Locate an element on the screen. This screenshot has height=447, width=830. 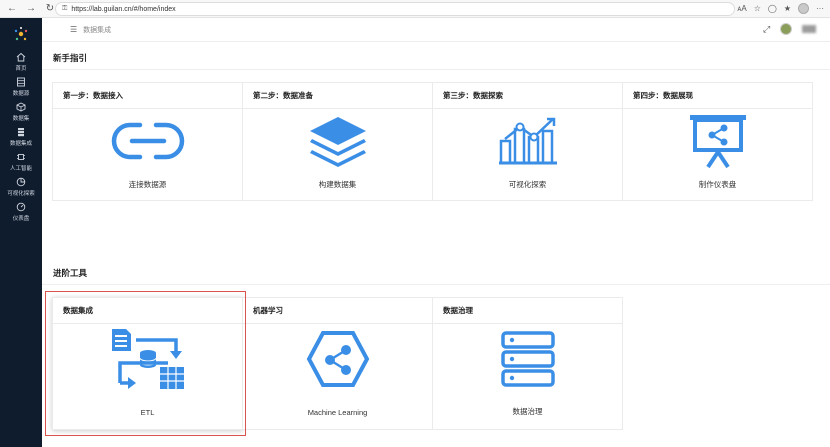
sidebar-item-label: 首页 is located at coordinates (21, 69).